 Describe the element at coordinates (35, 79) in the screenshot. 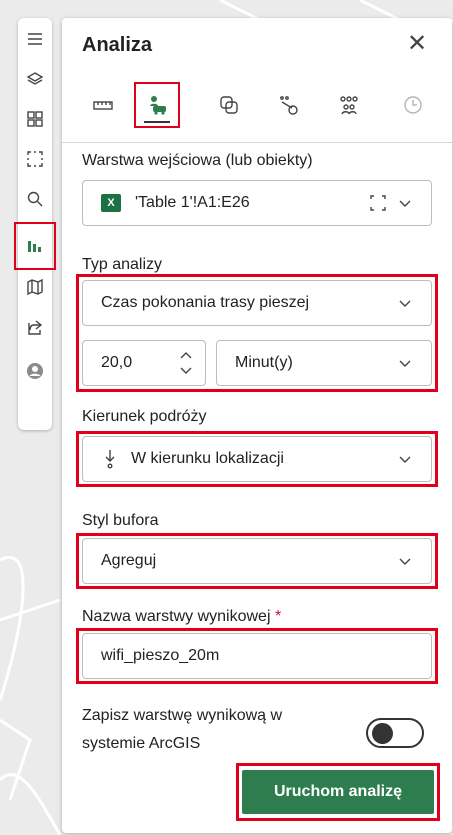

I see `layers-icon` at that location.